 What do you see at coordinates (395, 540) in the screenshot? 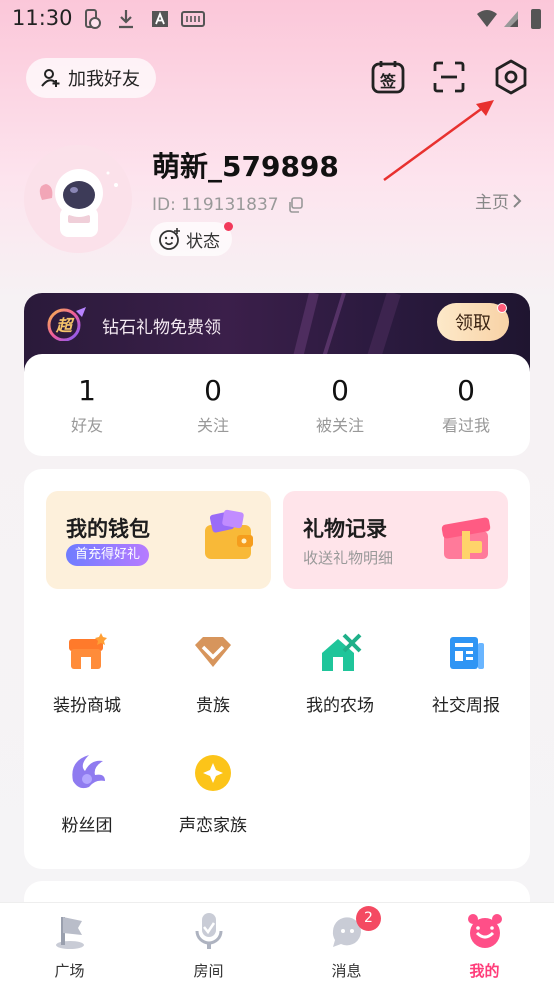
I see `gift-record-card: 礼物记录 收送礼物明细` at bounding box center [395, 540].